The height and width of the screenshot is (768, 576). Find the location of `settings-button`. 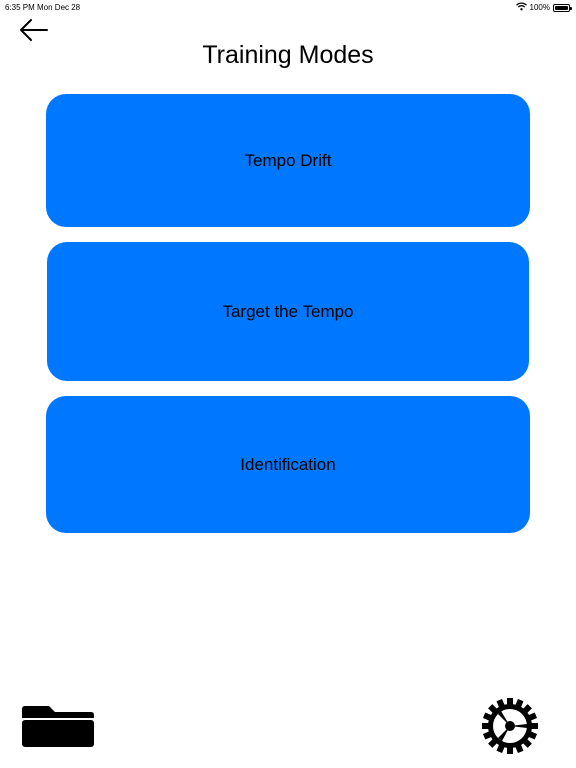

settings-button is located at coordinates (510, 726).